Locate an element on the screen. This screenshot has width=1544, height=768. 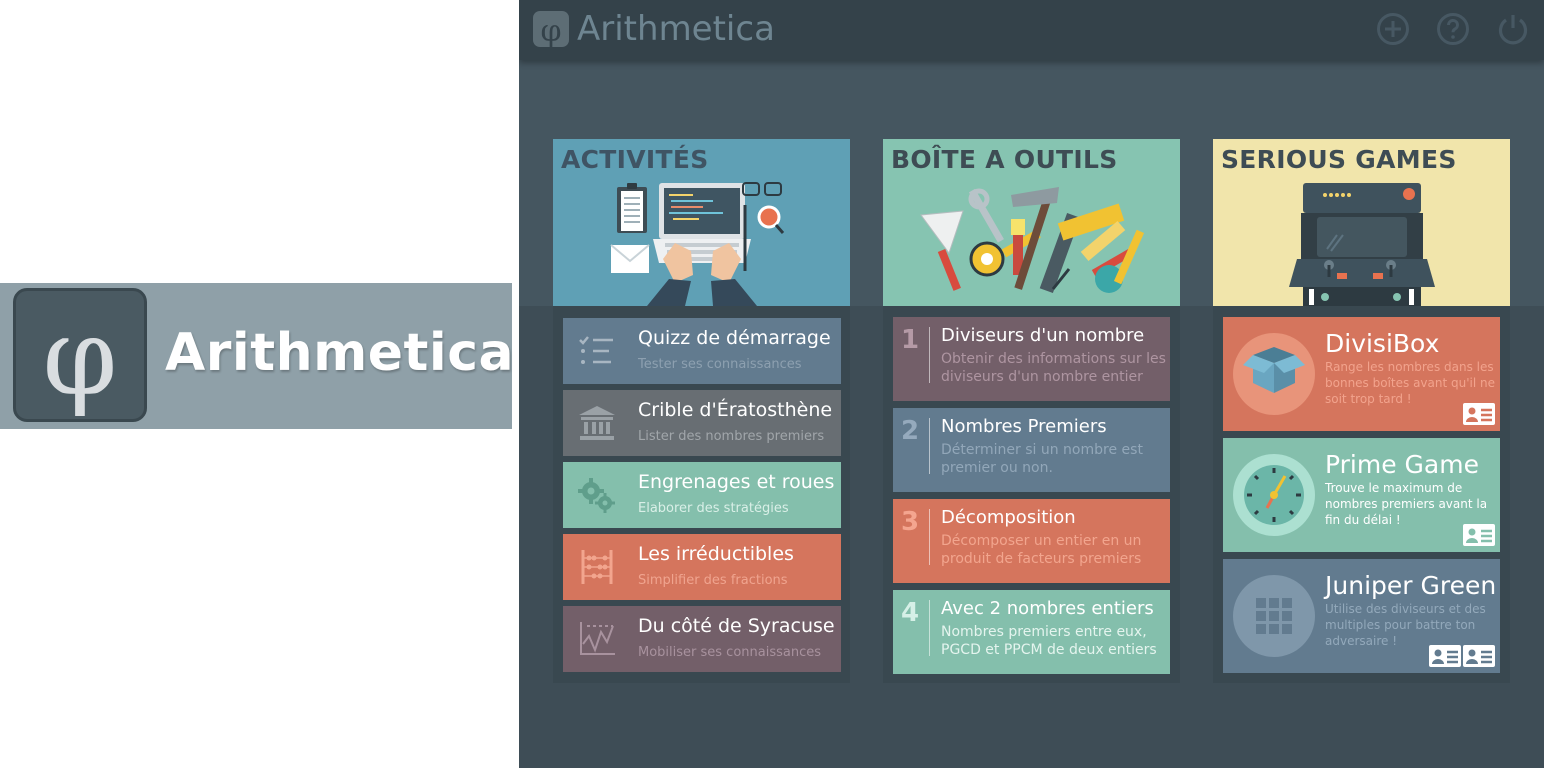
game-title: Juniper Green is located at coordinates (1411, 585).